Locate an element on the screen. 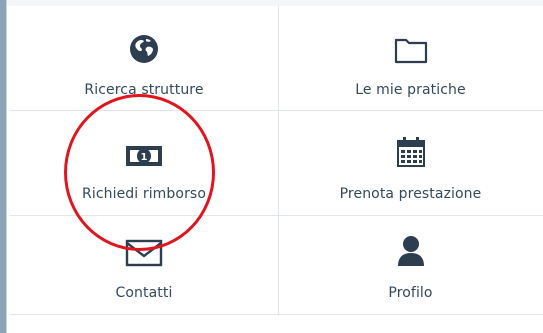  page-left-border is located at coordinates (3, 166).